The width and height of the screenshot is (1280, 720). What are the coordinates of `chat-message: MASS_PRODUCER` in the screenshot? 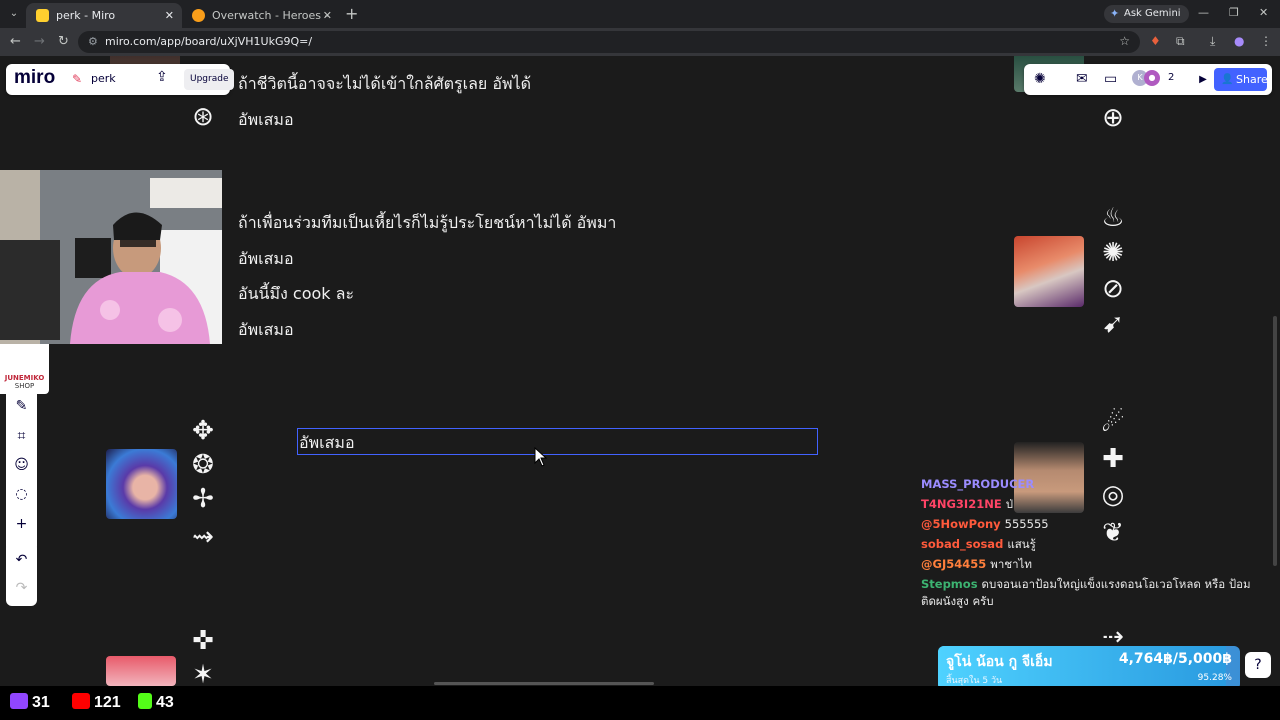 It's located at (1091, 484).